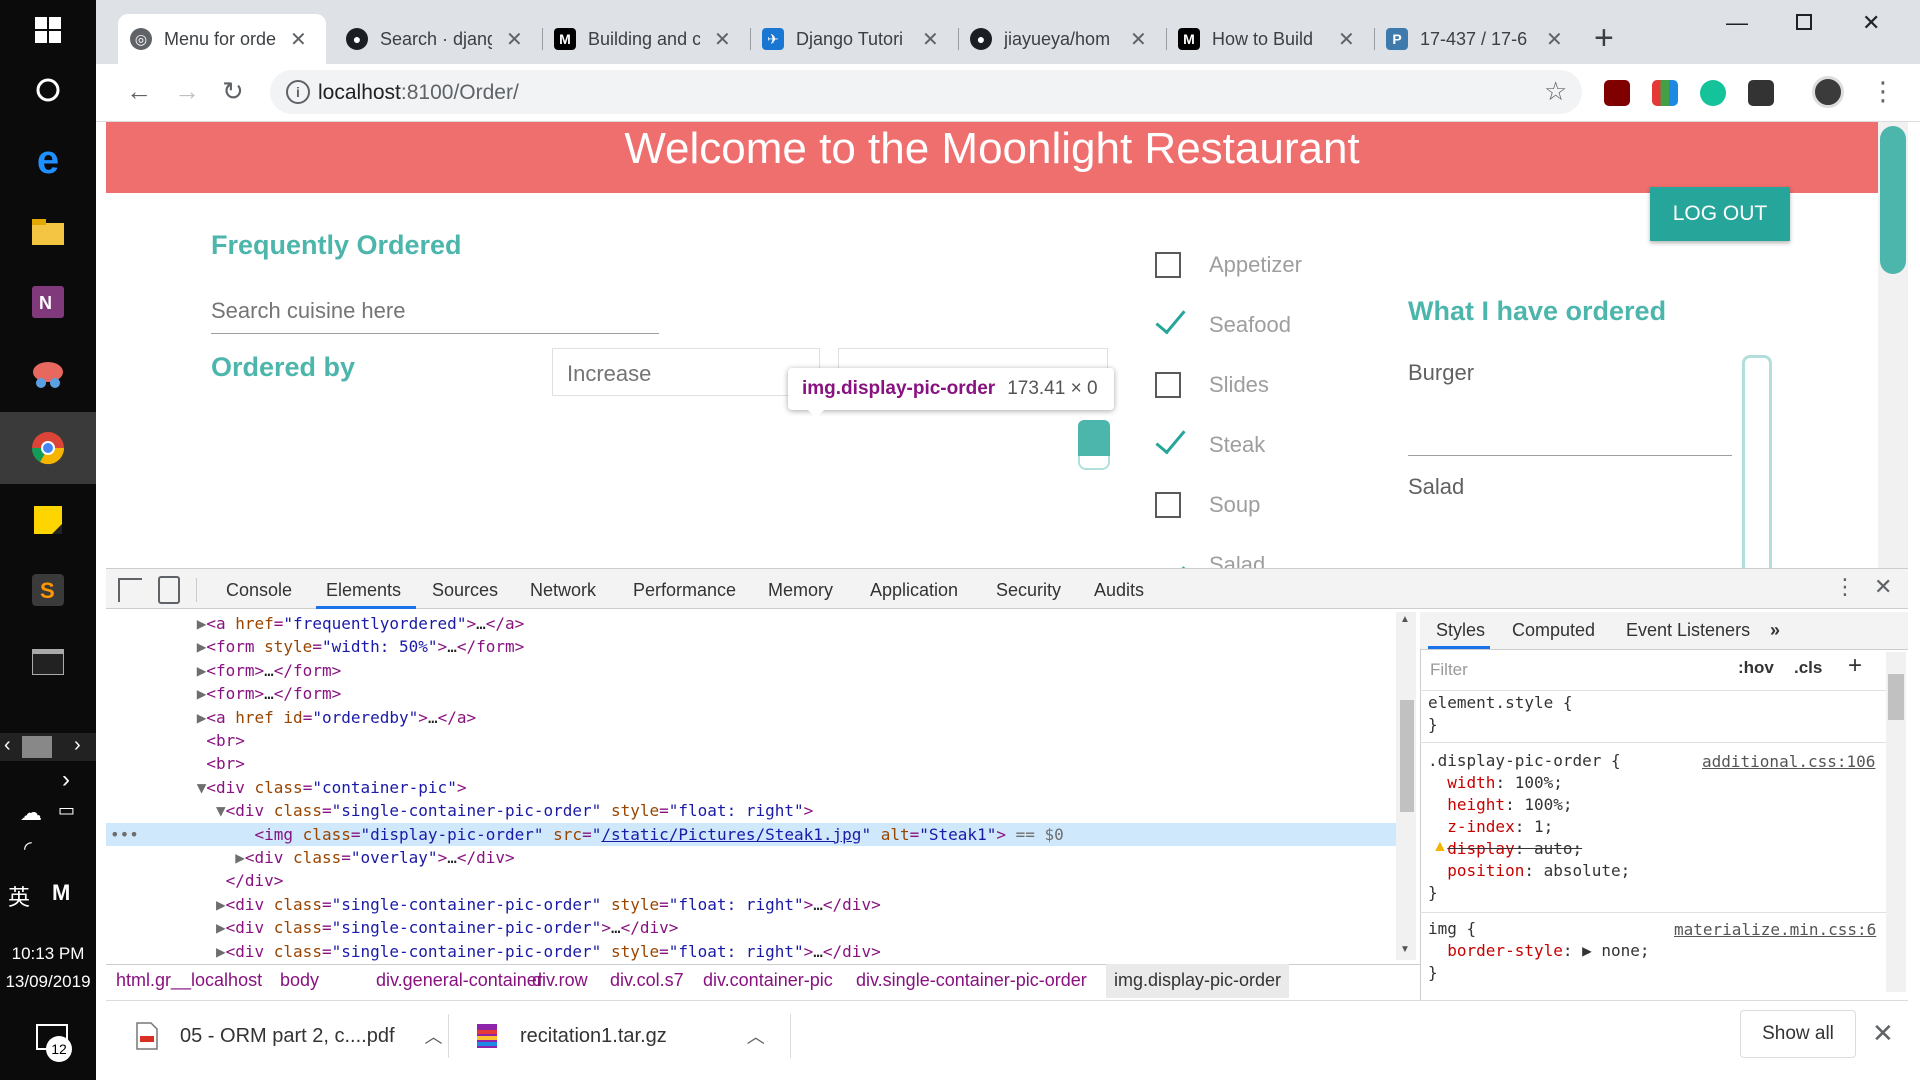 The width and height of the screenshot is (1920, 1080). I want to click on grammarly-icon, so click(1713, 93).